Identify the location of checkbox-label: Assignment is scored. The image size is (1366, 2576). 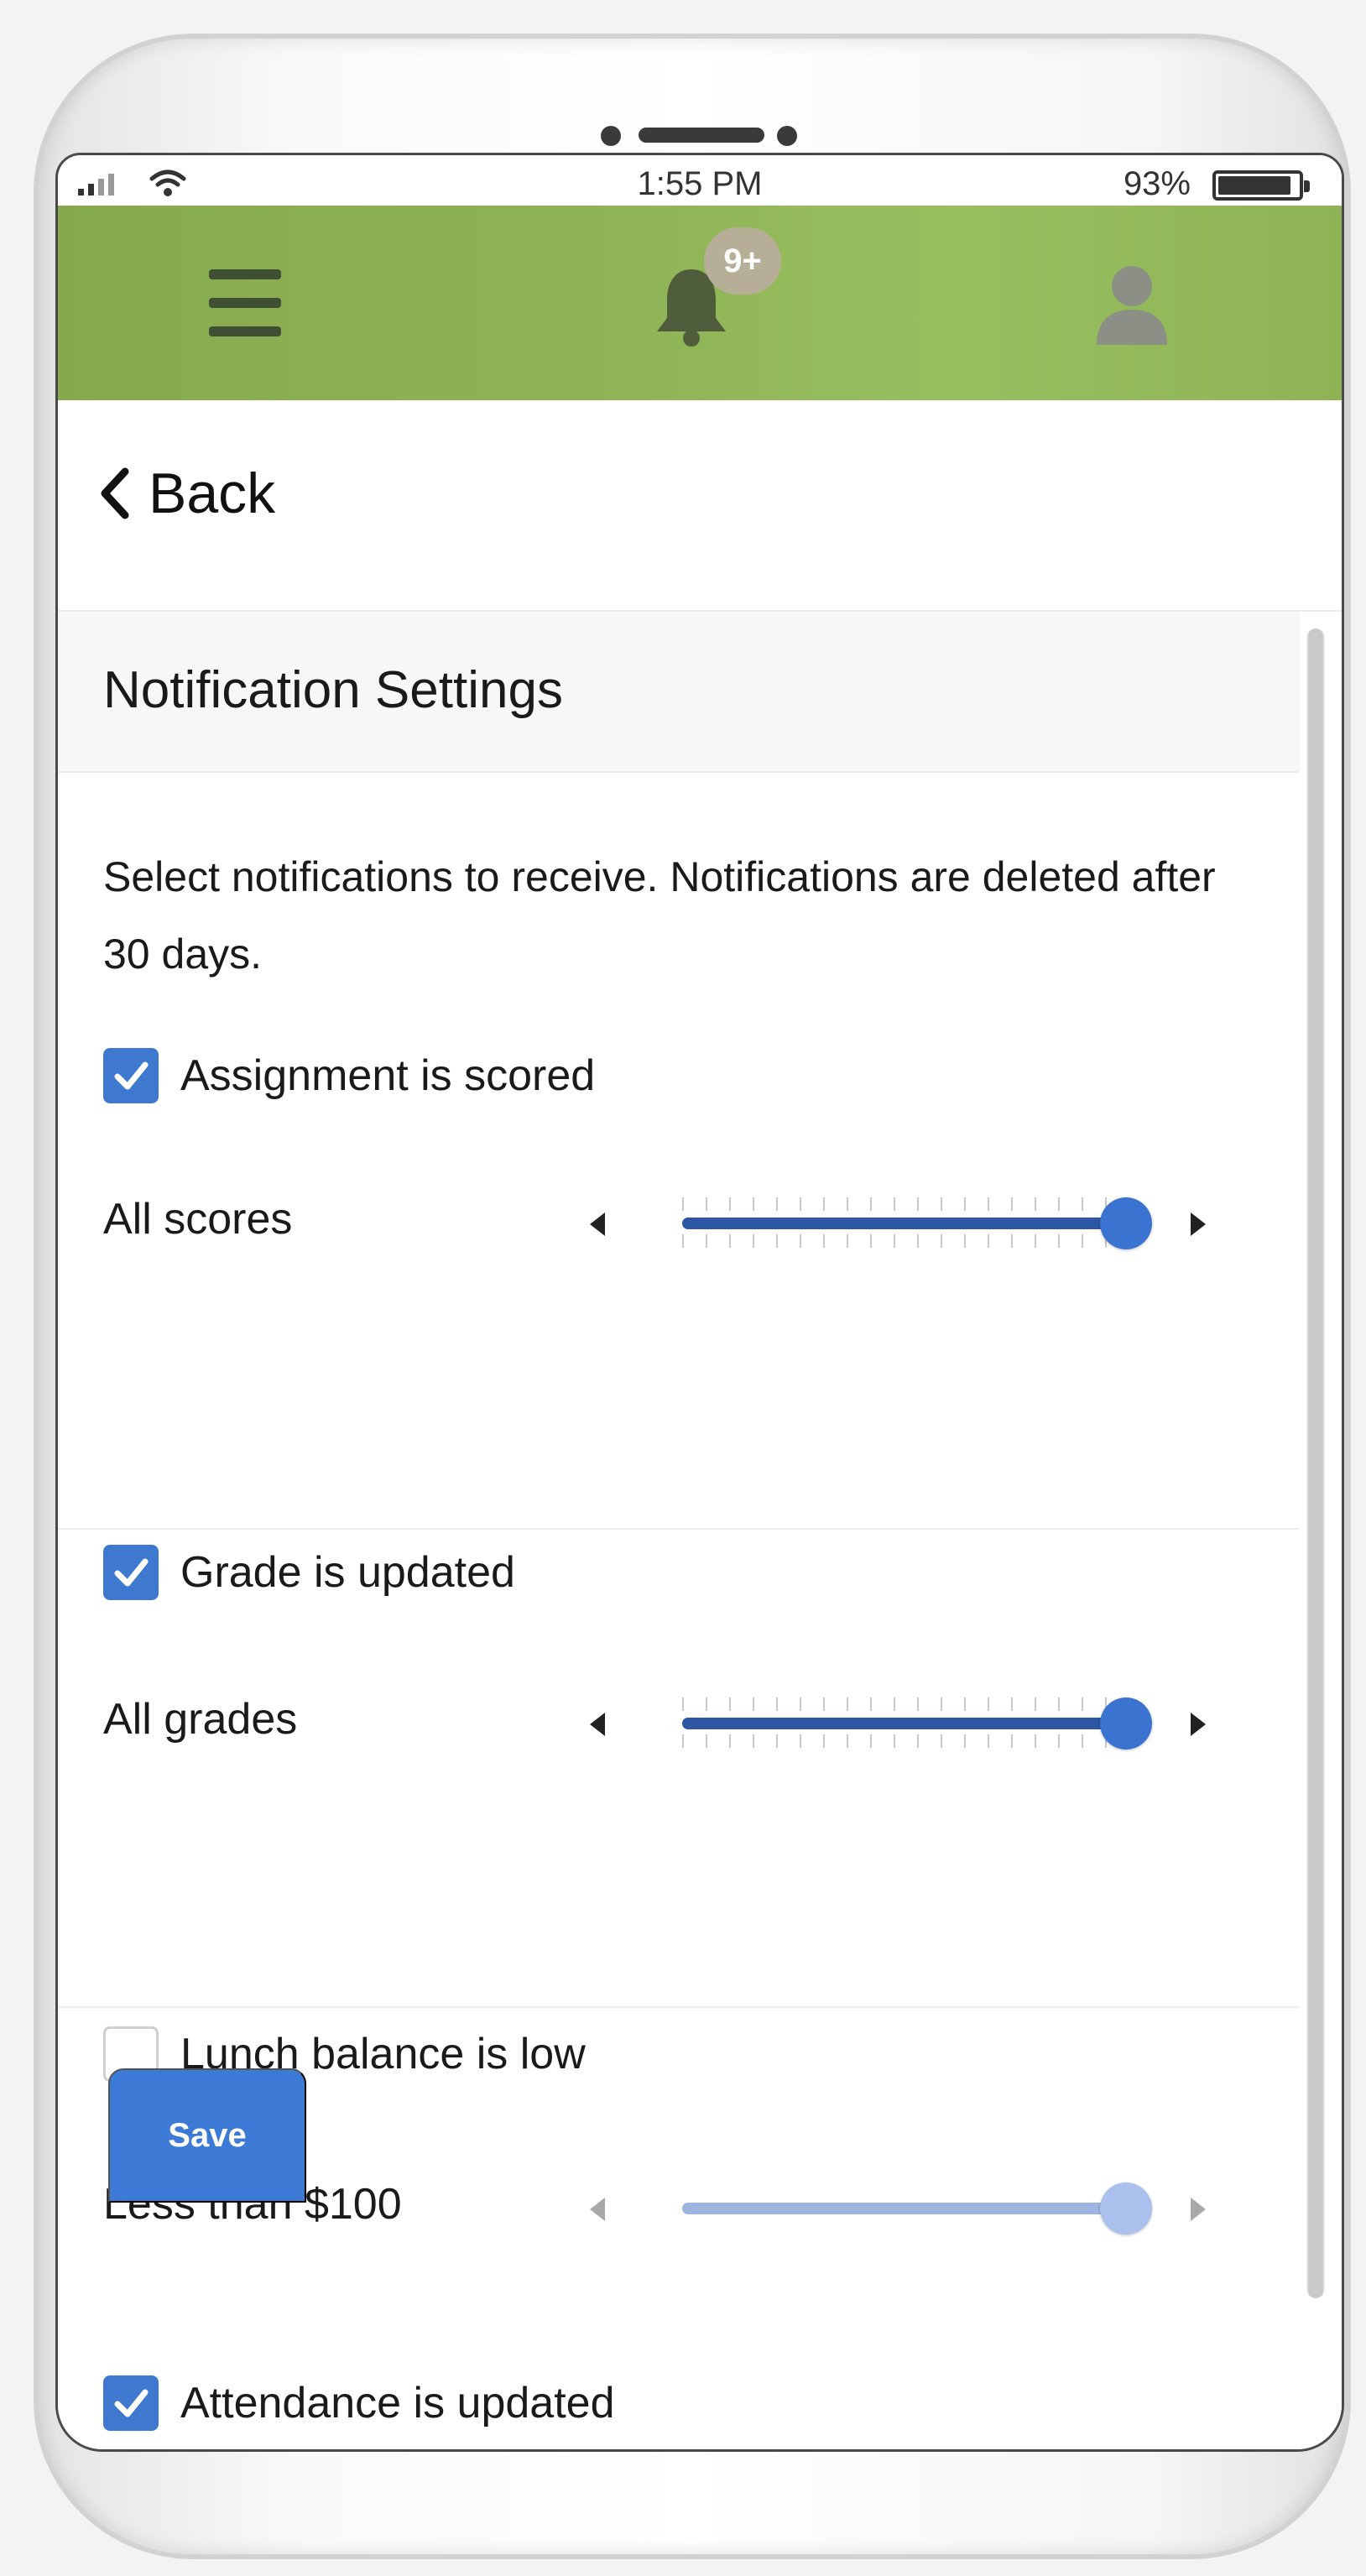
(388, 1075).